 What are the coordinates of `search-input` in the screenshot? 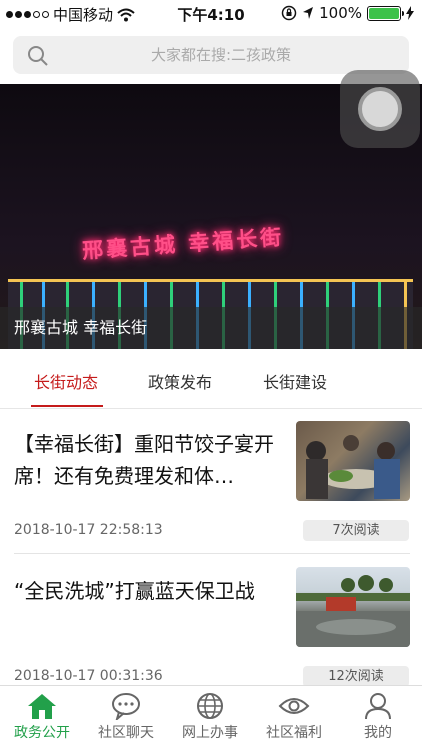 It's located at (211, 55).